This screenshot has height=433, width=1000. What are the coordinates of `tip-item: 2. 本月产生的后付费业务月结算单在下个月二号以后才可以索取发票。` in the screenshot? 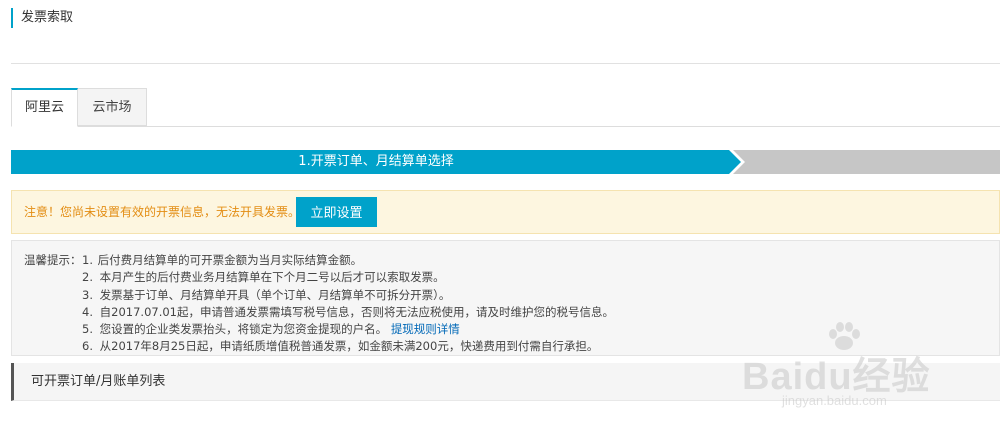 It's located at (348, 277).